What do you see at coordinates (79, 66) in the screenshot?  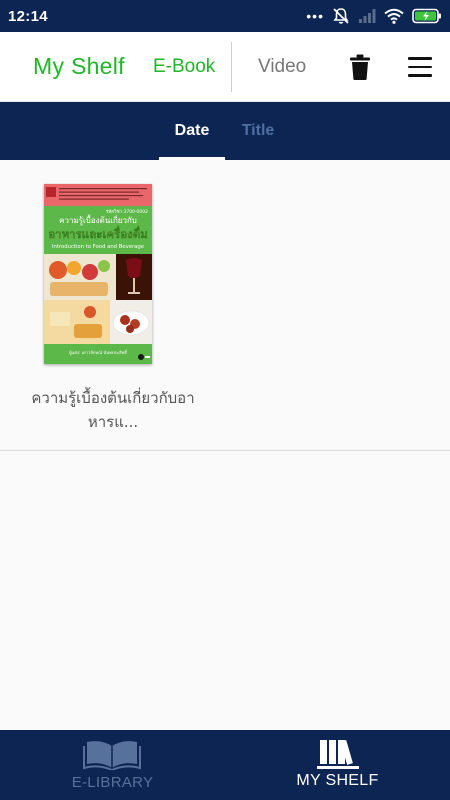 I see `page-title: My Shelf` at bounding box center [79, 66].